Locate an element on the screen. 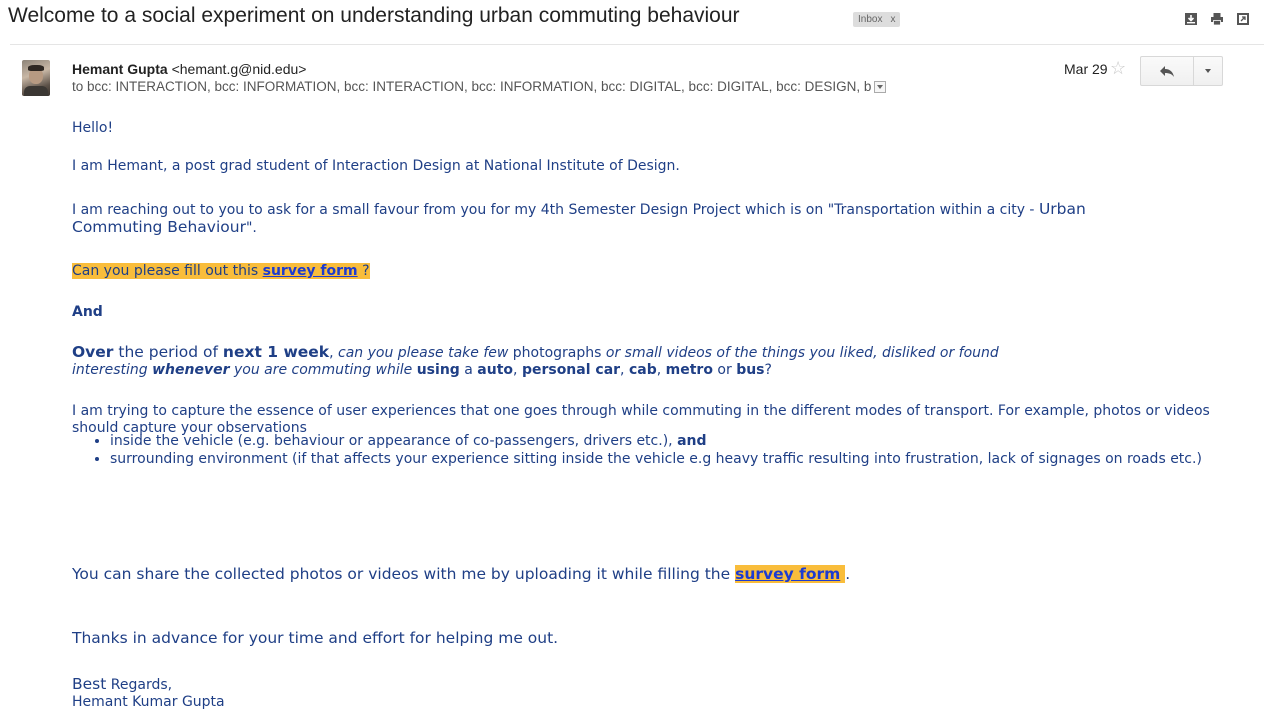 The image size is (1274, 715). greeting: Hello! is located at coordinates (93, 128).